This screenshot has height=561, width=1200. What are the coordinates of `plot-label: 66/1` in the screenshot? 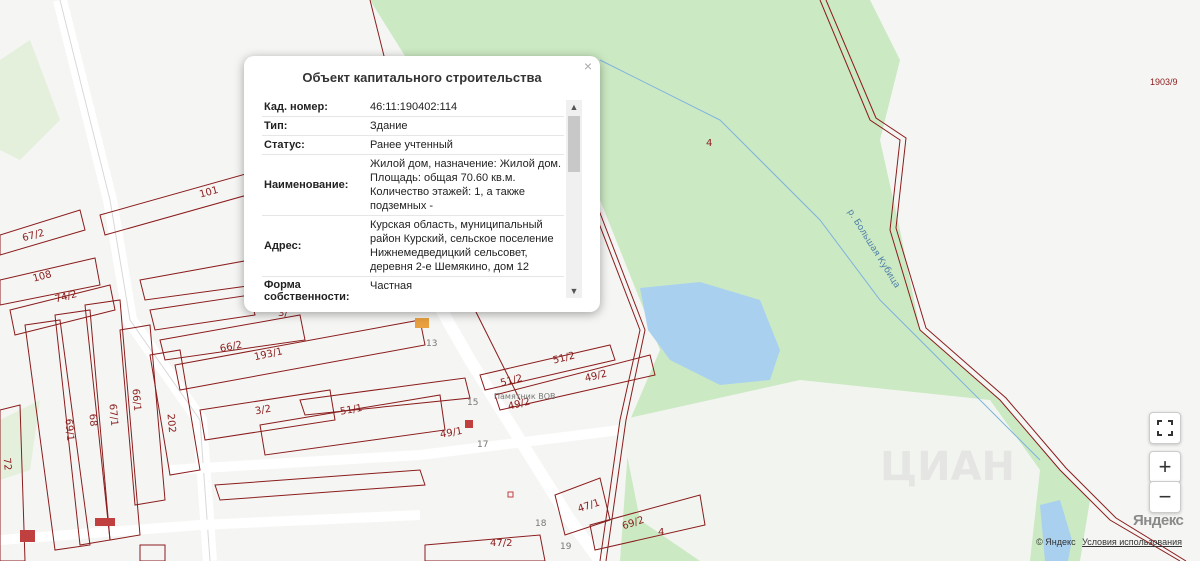 It's located at (135, 399).